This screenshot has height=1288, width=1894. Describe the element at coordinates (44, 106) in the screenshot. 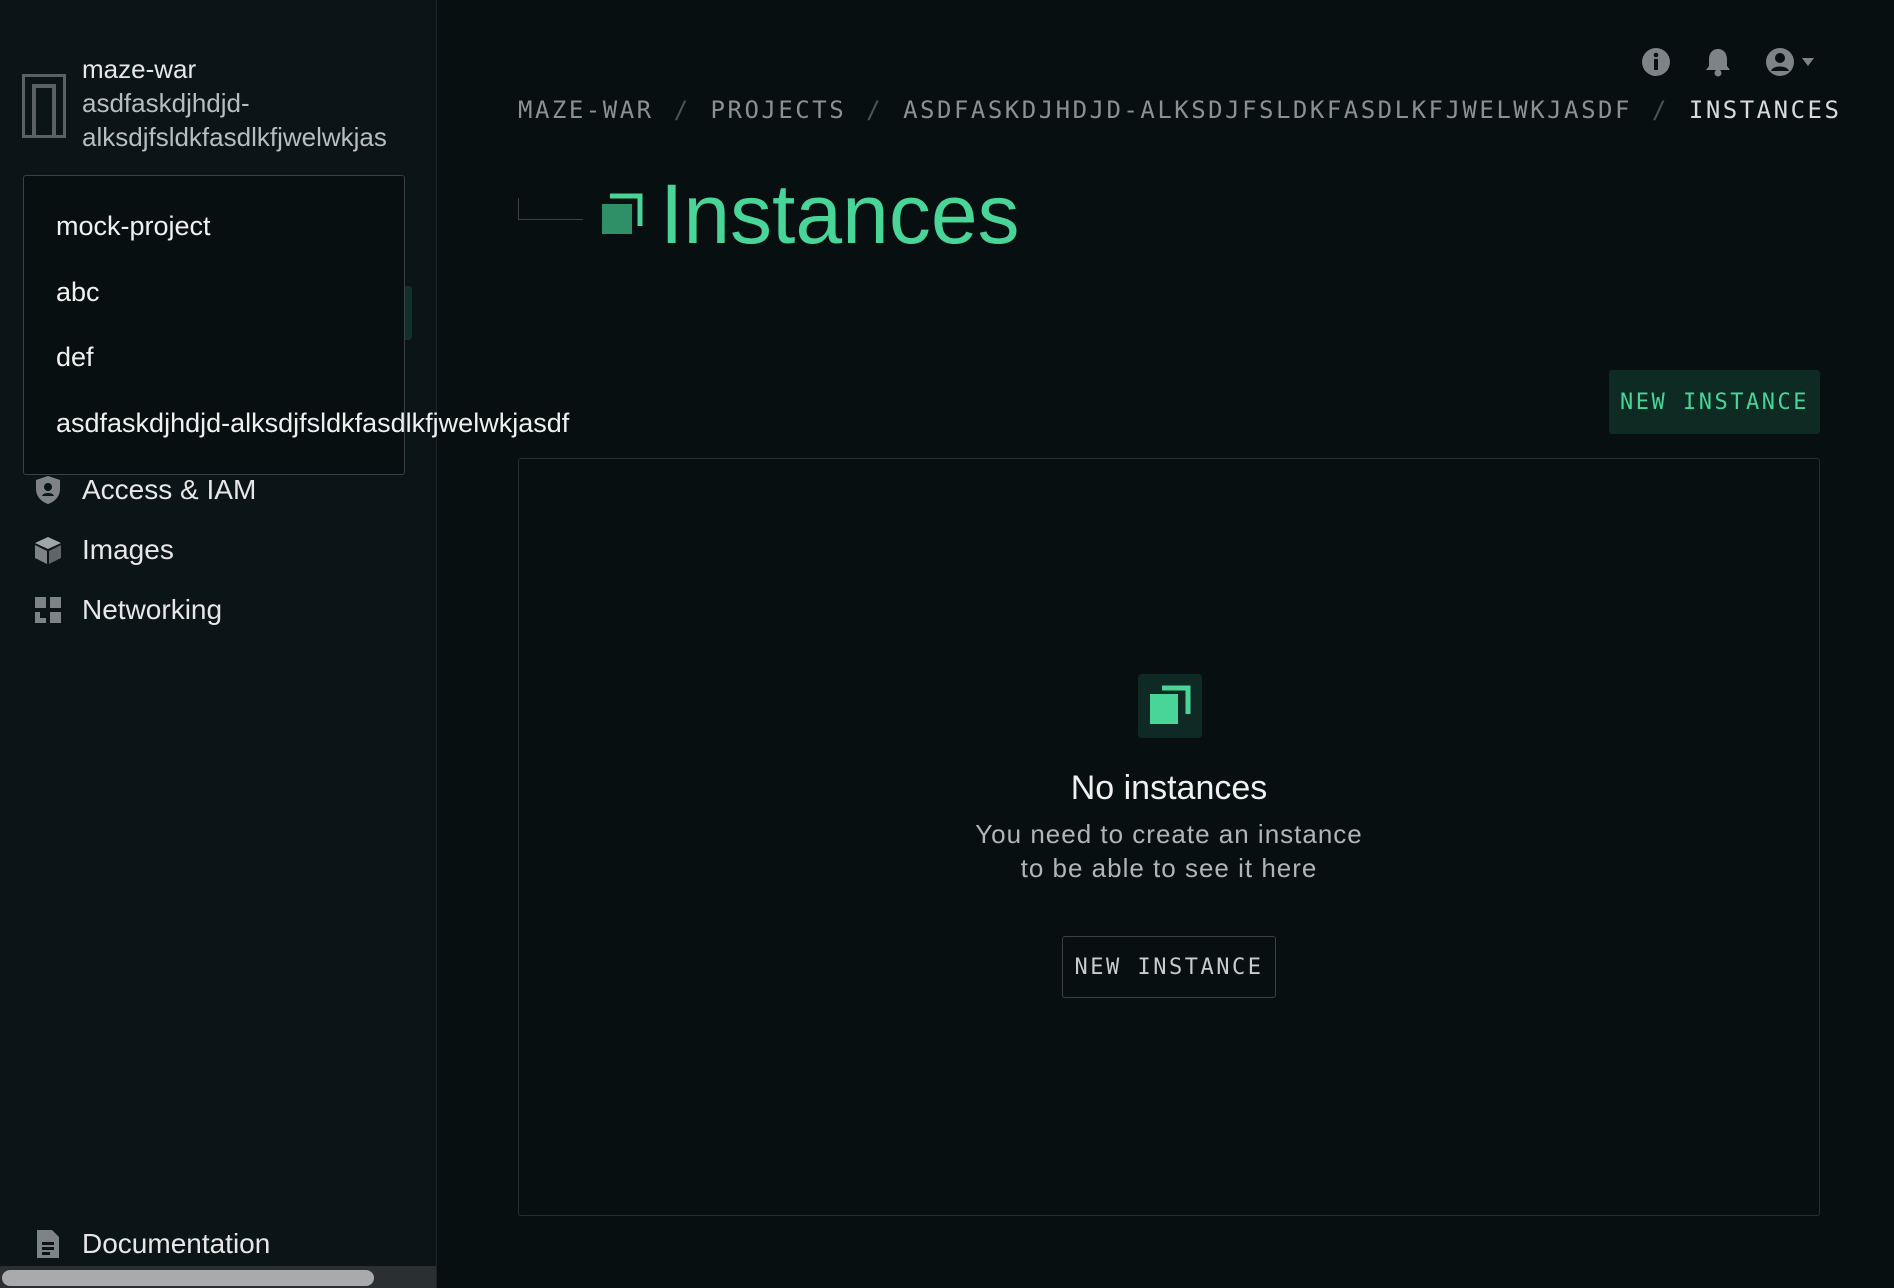

I see `organization-logo-icon` at that location.